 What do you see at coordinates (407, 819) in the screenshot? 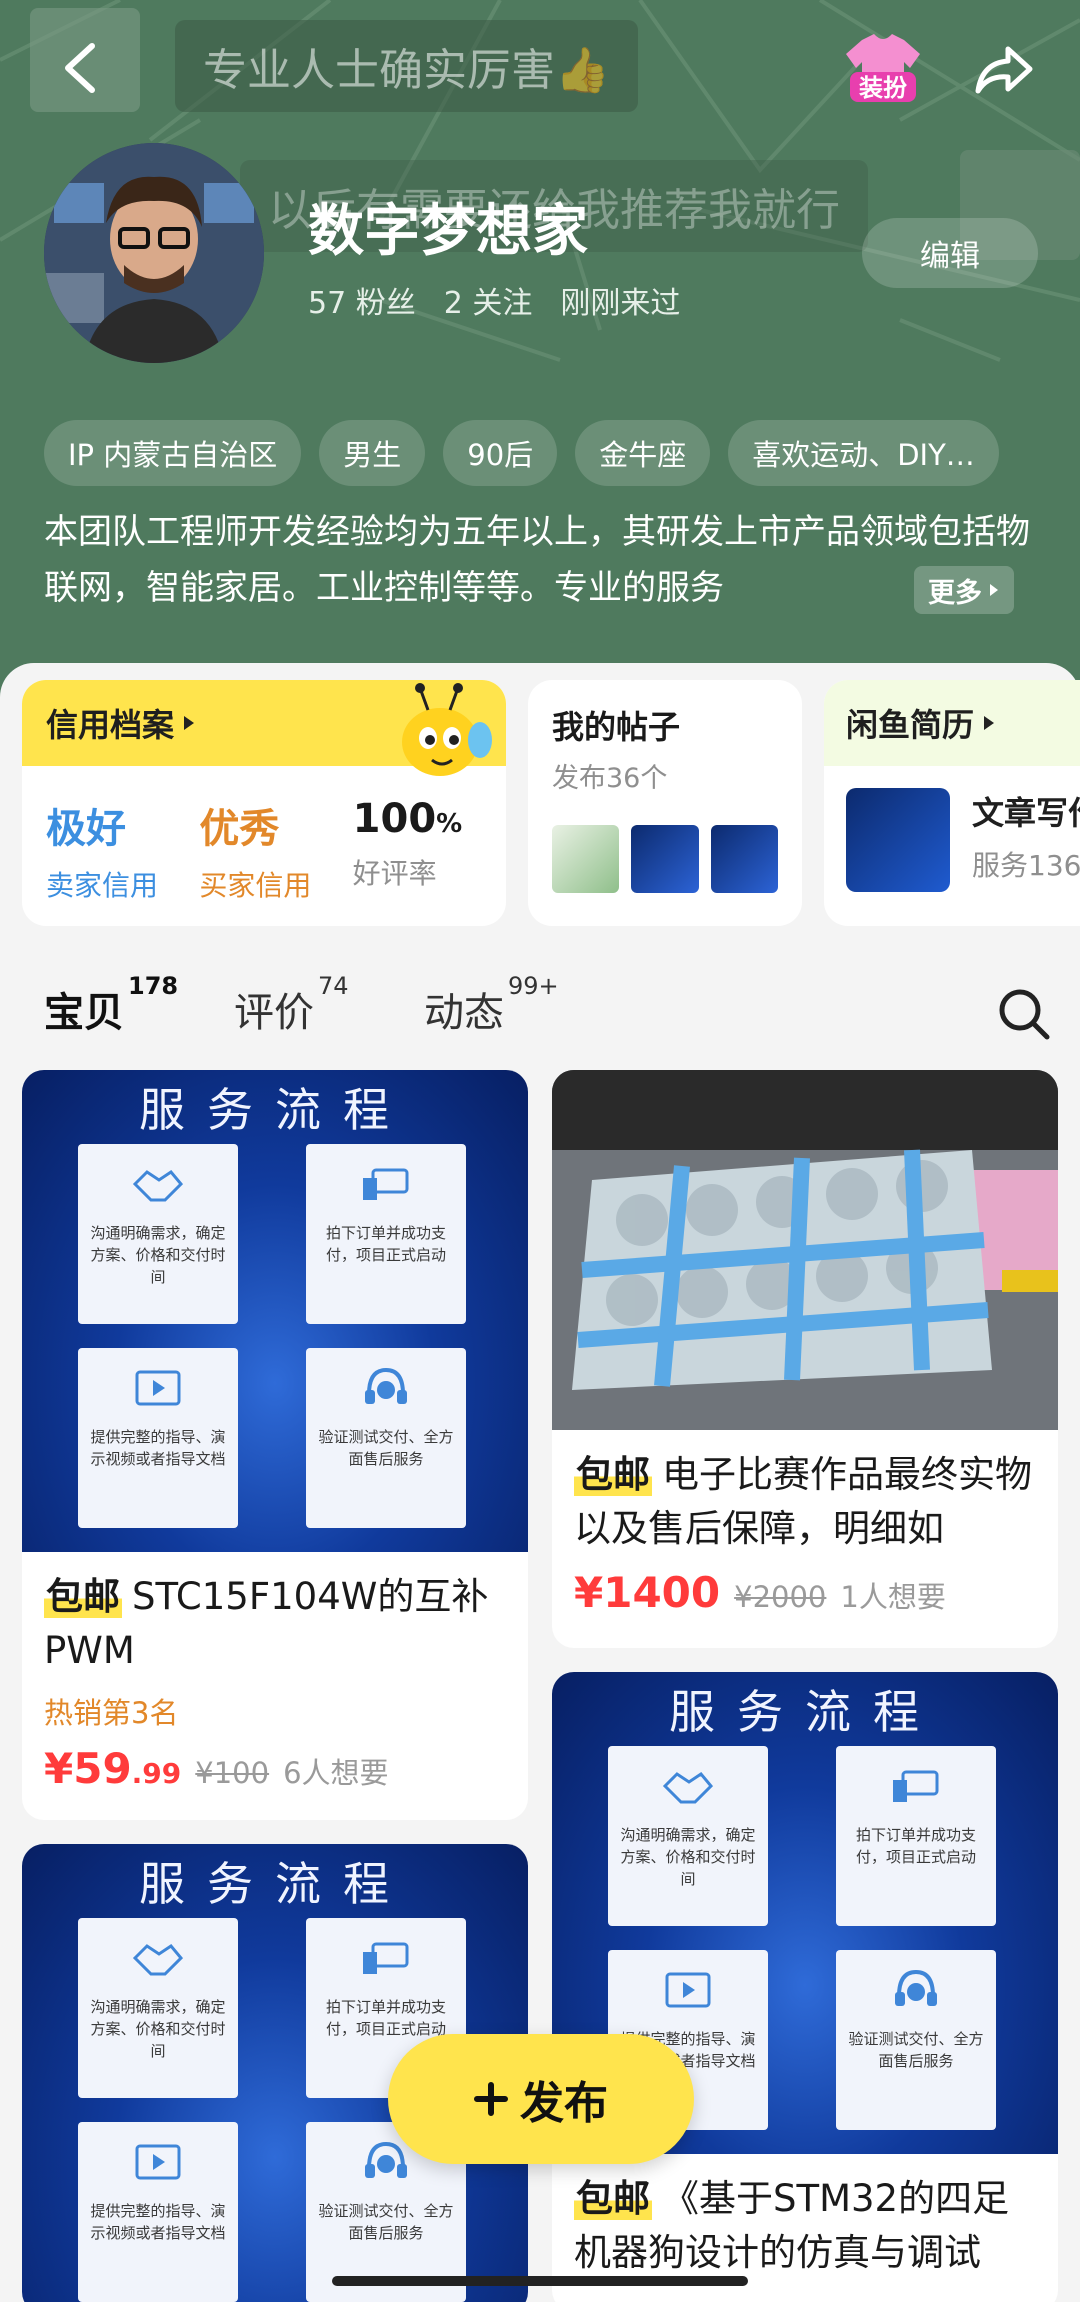
I see `good-rate-value: 100%` at bounding box center [407, 819].